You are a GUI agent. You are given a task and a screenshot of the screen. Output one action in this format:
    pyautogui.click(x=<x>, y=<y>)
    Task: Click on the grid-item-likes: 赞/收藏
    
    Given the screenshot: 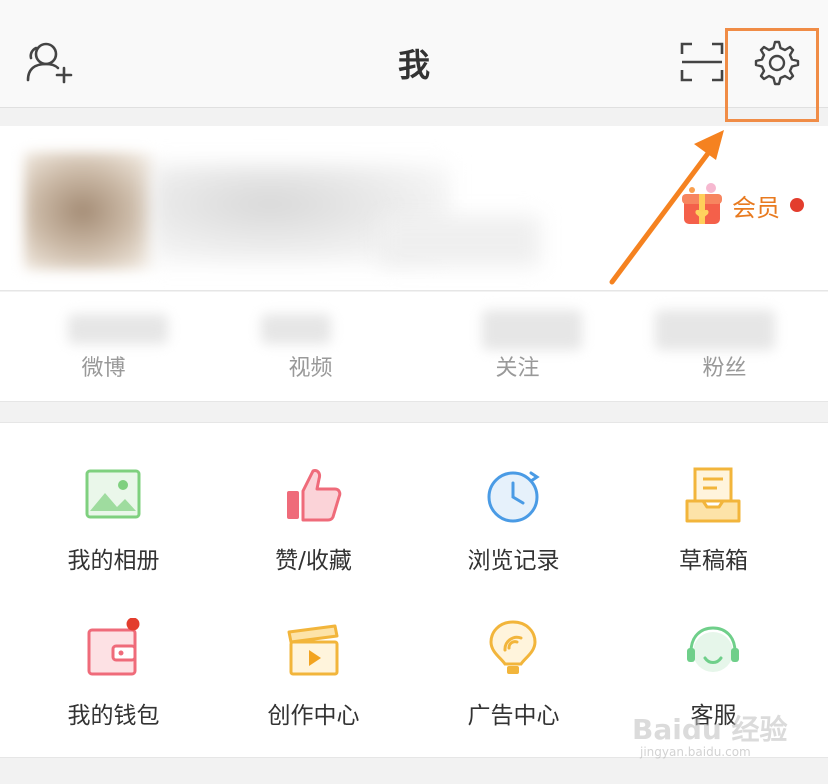 What is the action you would take?
    pyautogui.click(x=313, y=498)
    